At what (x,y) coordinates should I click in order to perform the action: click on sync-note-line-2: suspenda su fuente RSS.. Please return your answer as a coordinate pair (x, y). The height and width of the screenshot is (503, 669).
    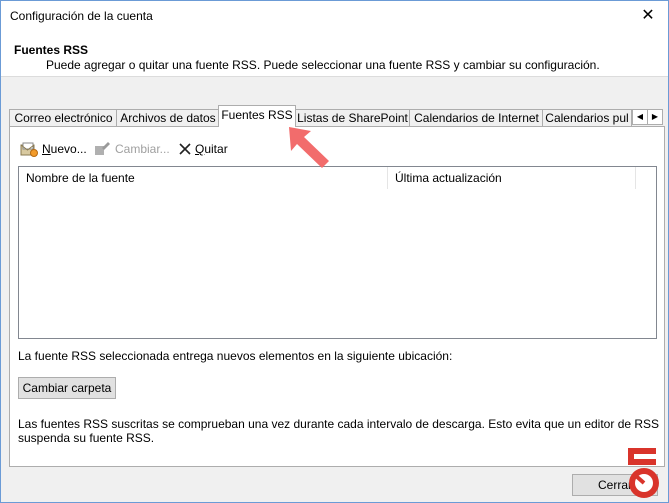
    Looking at the image, I should click on (86, 438).